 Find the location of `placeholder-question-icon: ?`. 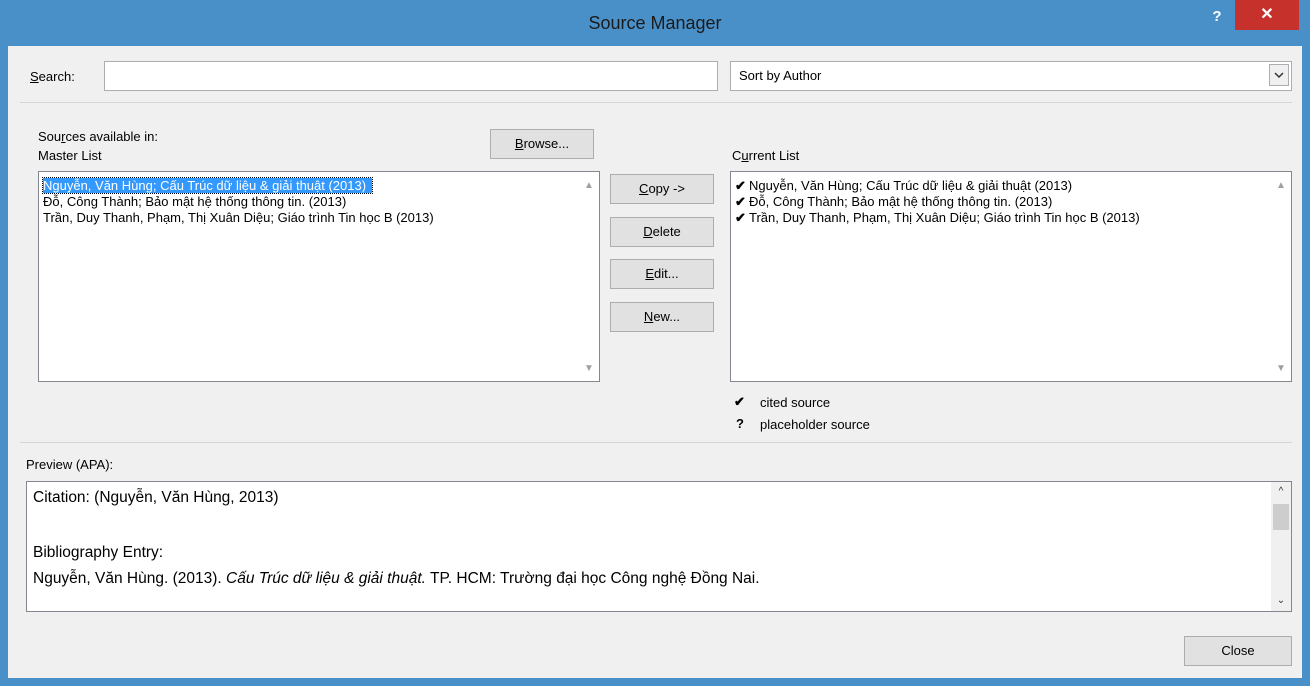

placeholder-question-icon: ? is located at coordinates (740, 423).